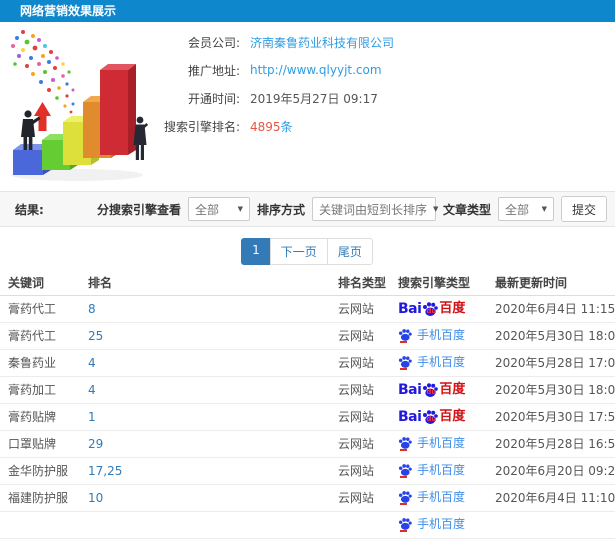 The width and height of the screenshot is (615, 539). I want to click on engine-rank-label: 搜索引擎排名:, so click(201, 126).